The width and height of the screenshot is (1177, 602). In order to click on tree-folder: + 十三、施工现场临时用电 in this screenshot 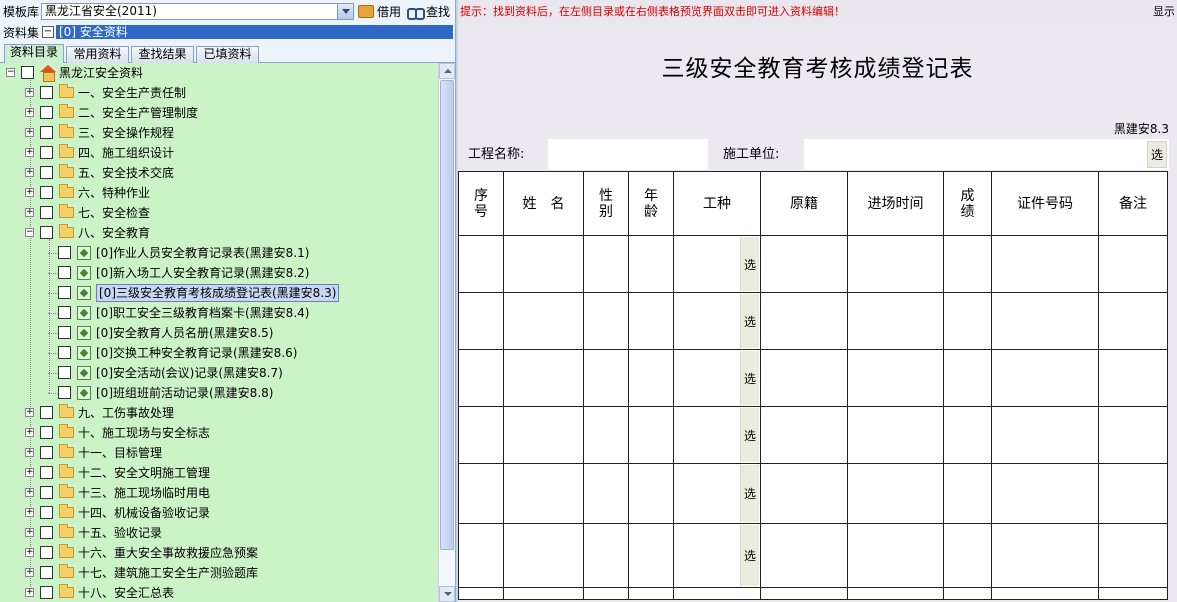, I will do `click(219, 493)`.